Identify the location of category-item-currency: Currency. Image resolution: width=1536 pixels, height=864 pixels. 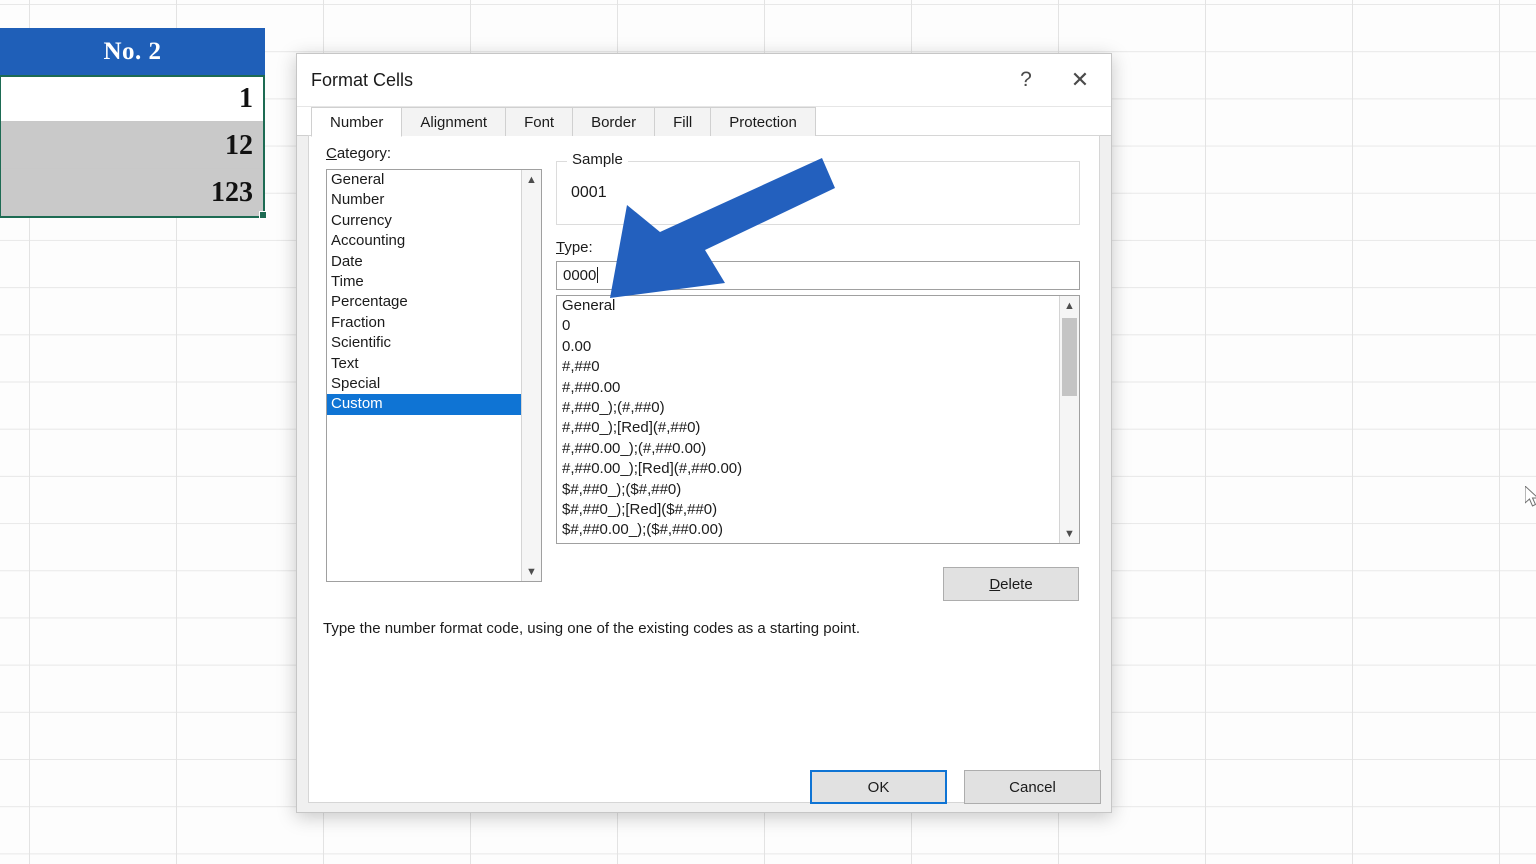
(434, 221).